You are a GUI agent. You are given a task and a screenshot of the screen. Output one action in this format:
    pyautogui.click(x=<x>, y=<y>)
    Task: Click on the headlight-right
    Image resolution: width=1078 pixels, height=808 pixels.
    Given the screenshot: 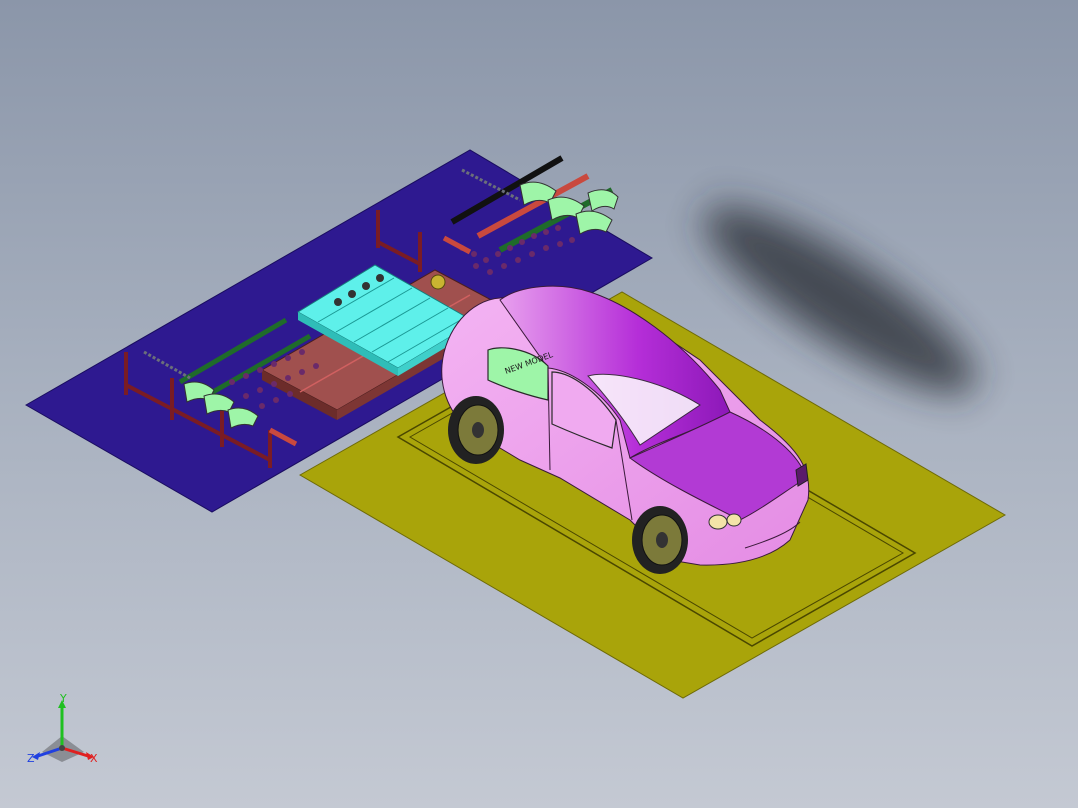 What is the action you would take?
    pyautogui.click(x=734, y=520)
    